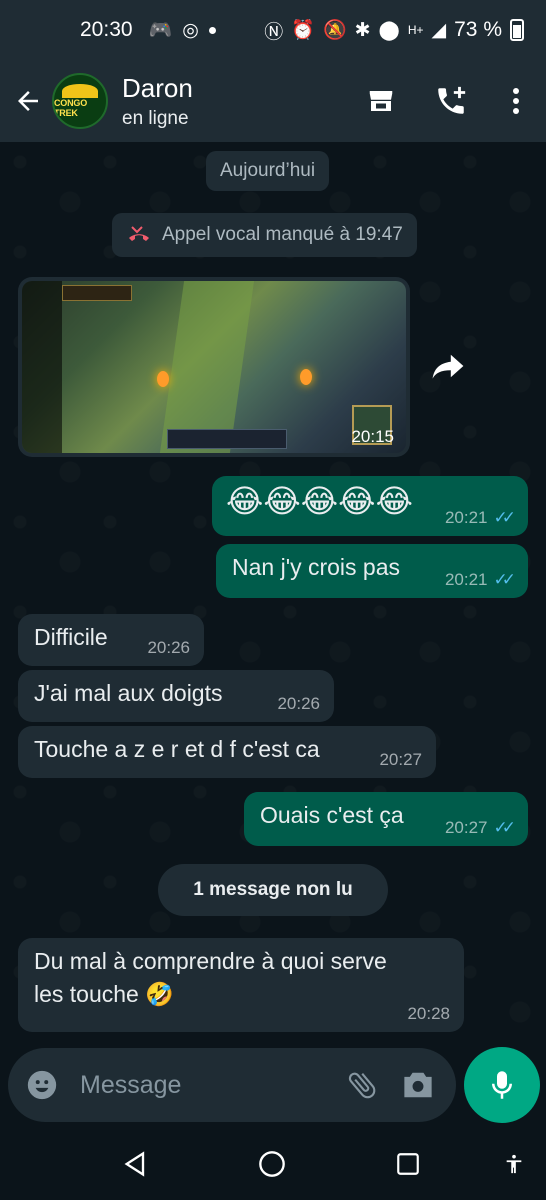 Image resolution: width=546 pixels, height=1200 pixels. I want to click on message-bubble-in: J'ai mal aux doigts 20:26, so click(176, 696).